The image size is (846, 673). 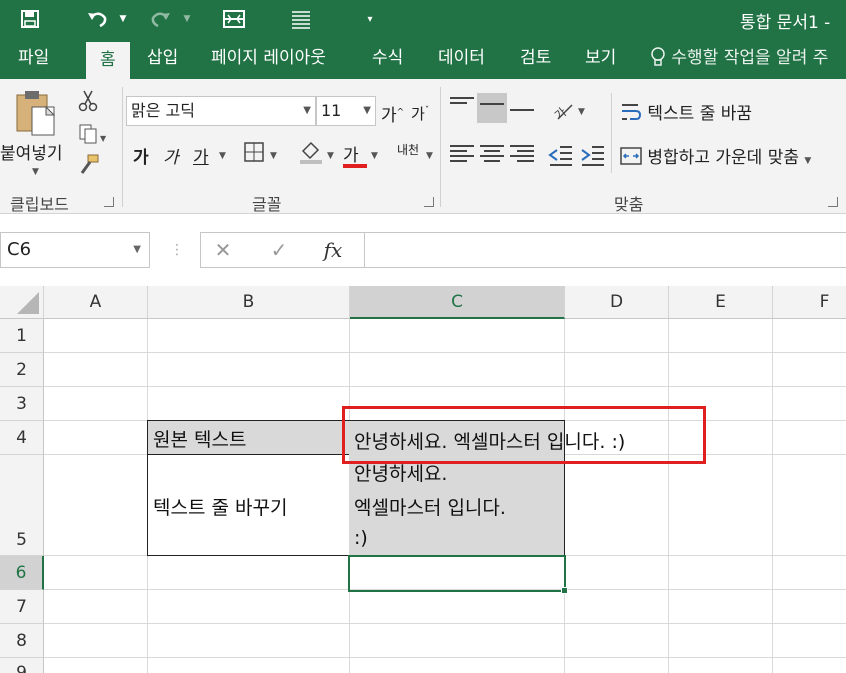 What do you see at coordinates (22, 438) in the screenshot?
I see `row-header-4: 4` at bounding box center [22, 438].